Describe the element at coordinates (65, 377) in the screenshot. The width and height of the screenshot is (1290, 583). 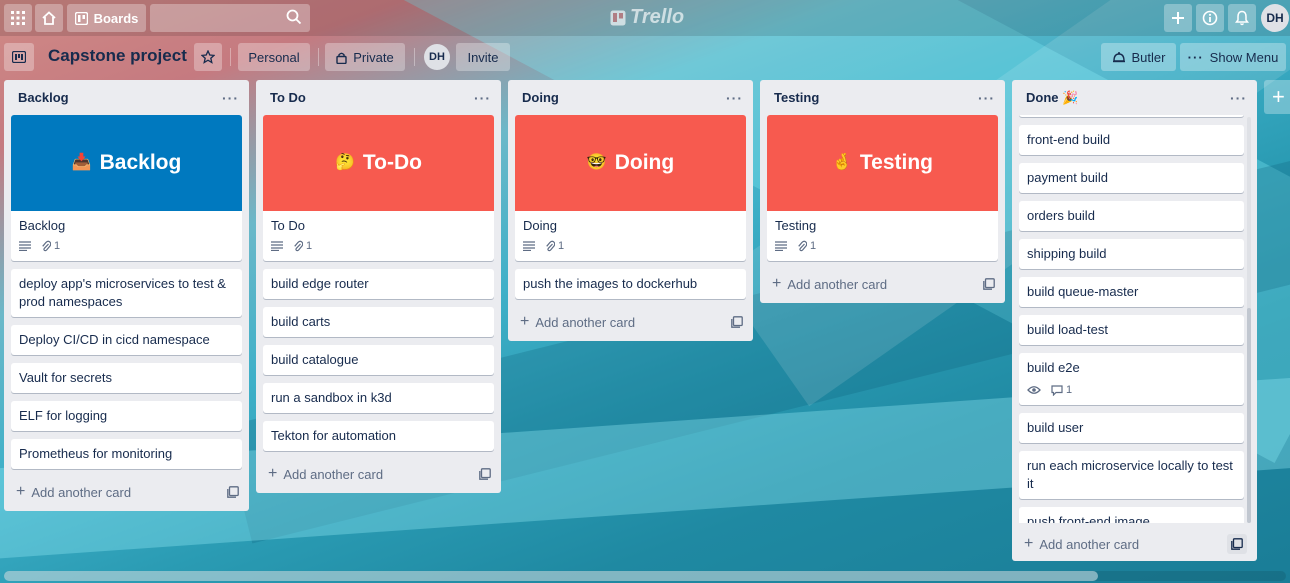
I see `card-title: Vault for secrets` at that location.